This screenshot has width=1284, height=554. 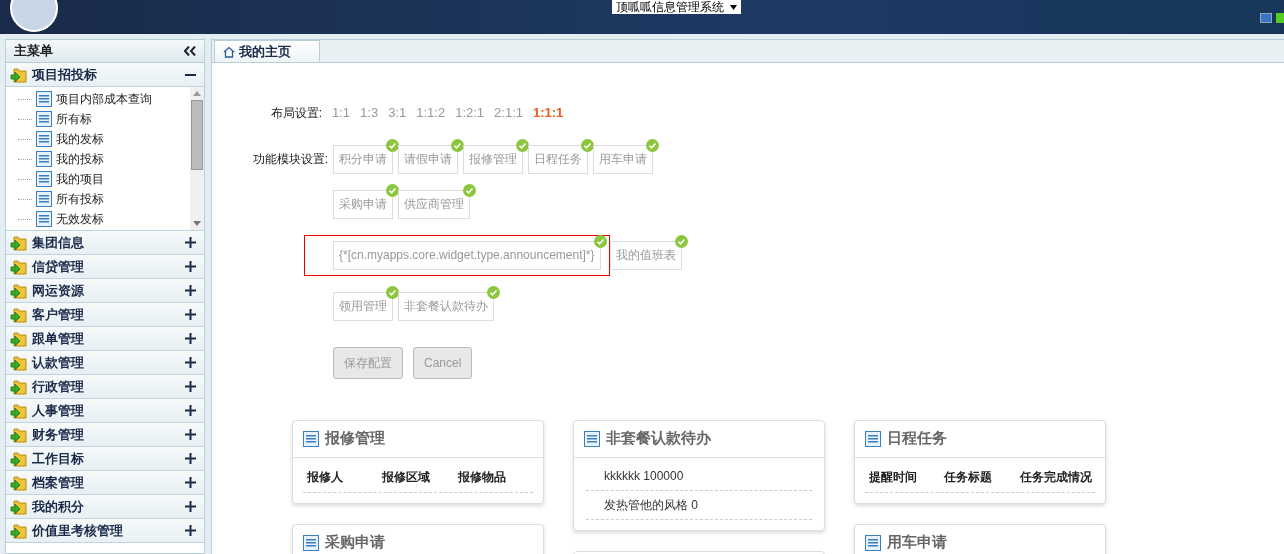 I want to click on menu-item: 项目内部成本查询, so click(x=104, y=99).